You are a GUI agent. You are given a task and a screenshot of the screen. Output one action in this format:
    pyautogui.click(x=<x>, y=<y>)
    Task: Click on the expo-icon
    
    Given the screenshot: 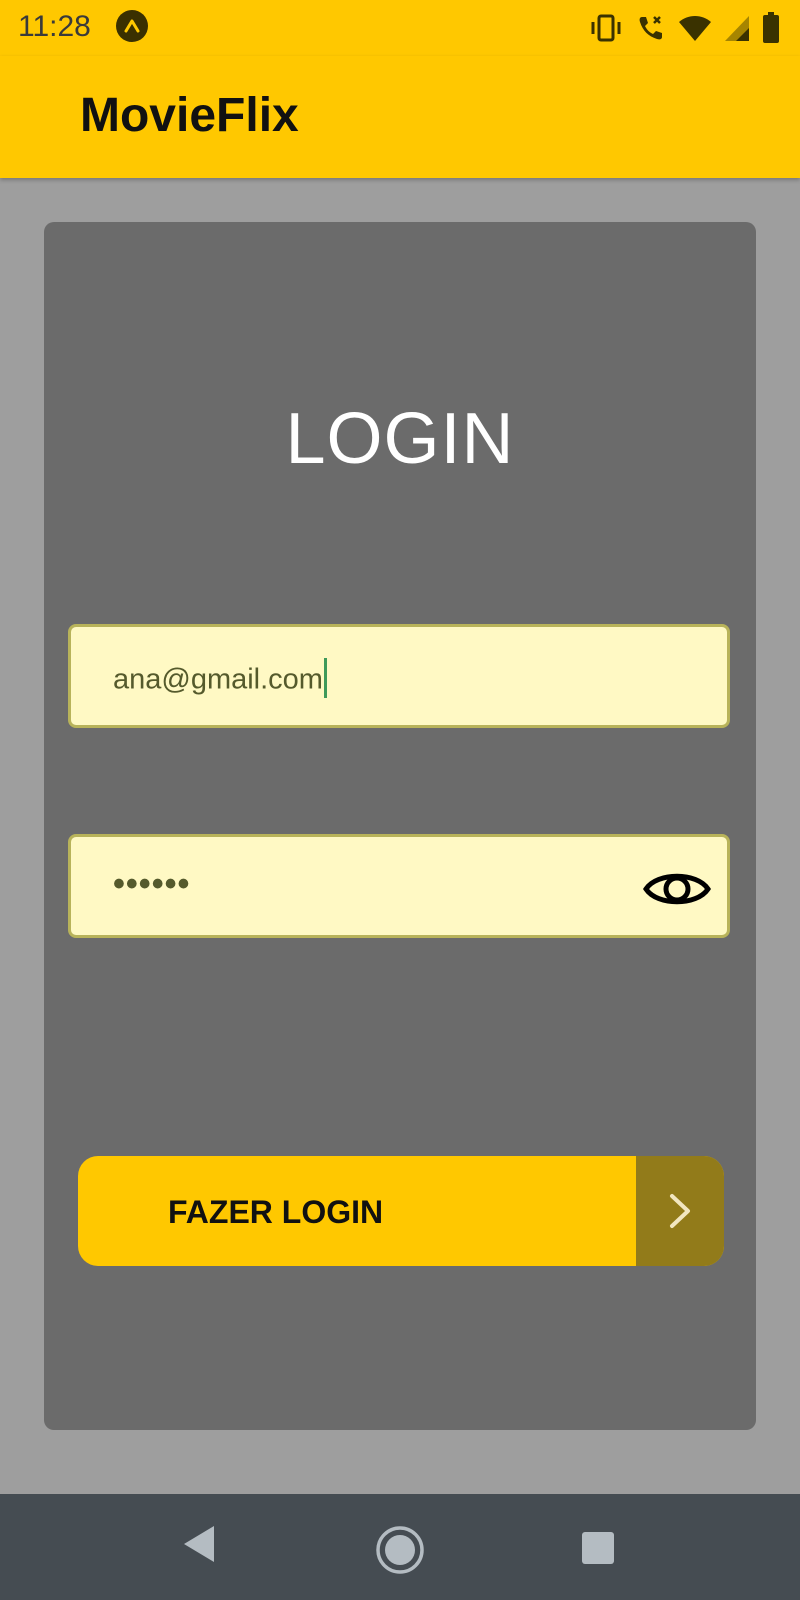 What is the action you would take?
    pyautogui.click(x=132, y=26)
    